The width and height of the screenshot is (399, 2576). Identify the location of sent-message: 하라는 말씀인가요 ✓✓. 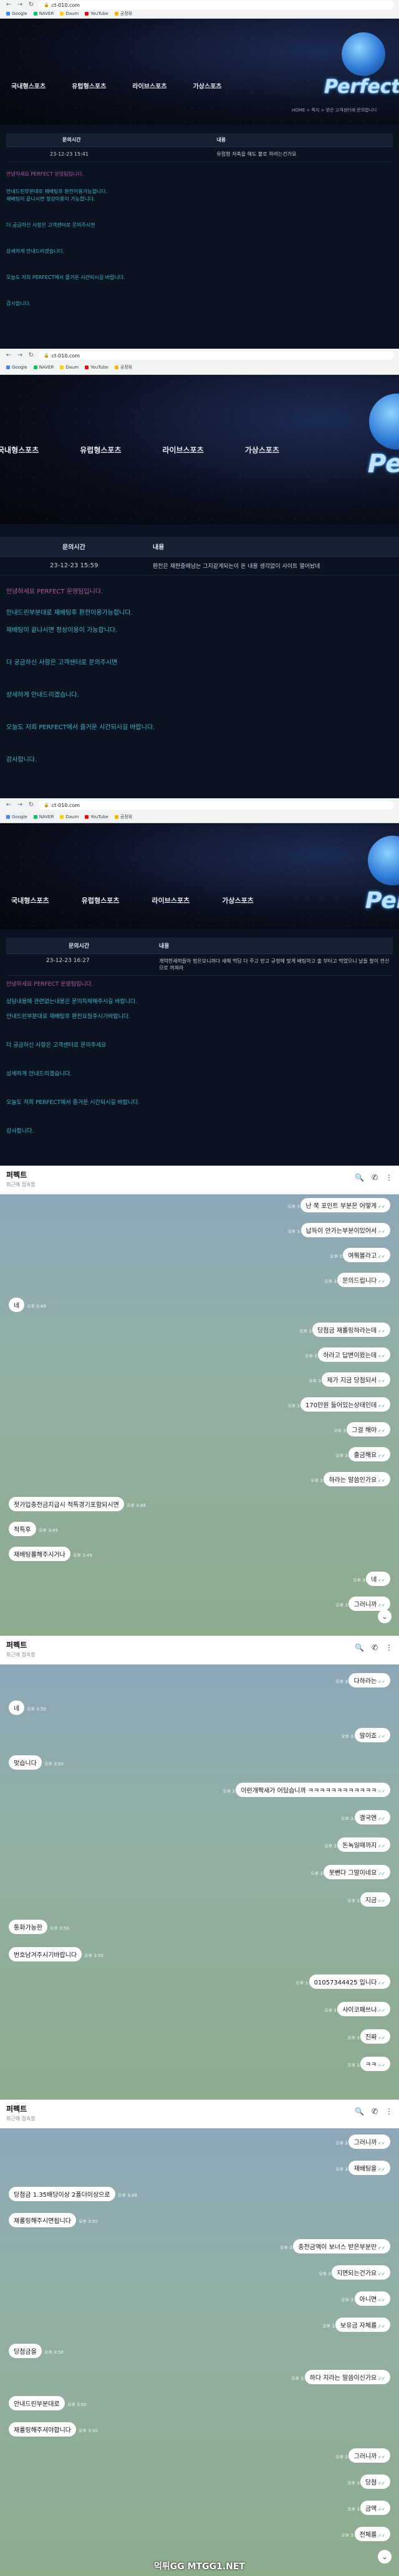
(357, 1479).